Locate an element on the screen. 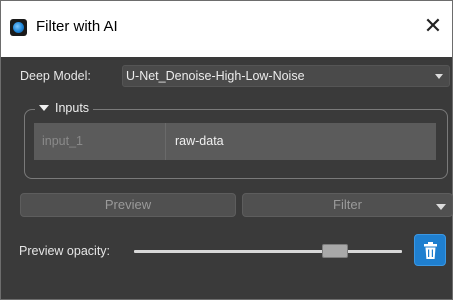  preview-opacity-slider-track is located at coordinates (268, 251).